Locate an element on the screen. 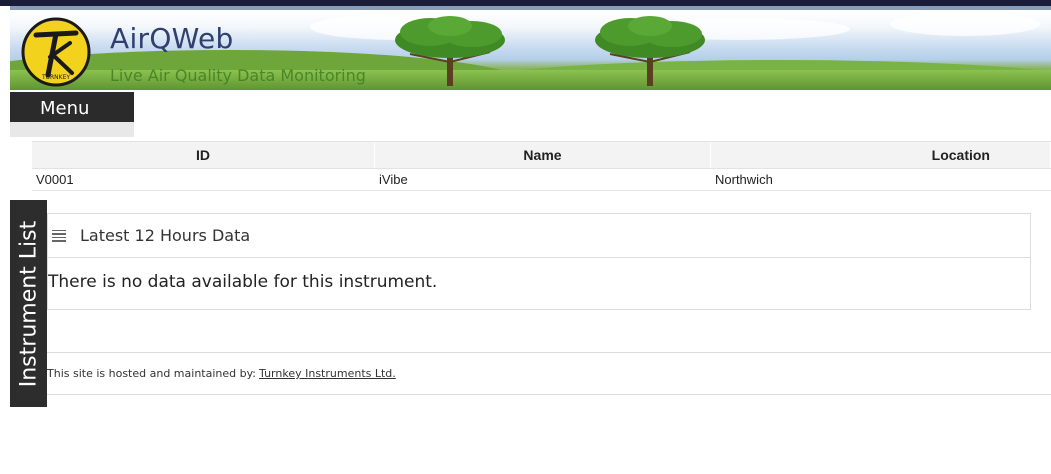  column-header-location: Location is located at coordinates (881, 155).